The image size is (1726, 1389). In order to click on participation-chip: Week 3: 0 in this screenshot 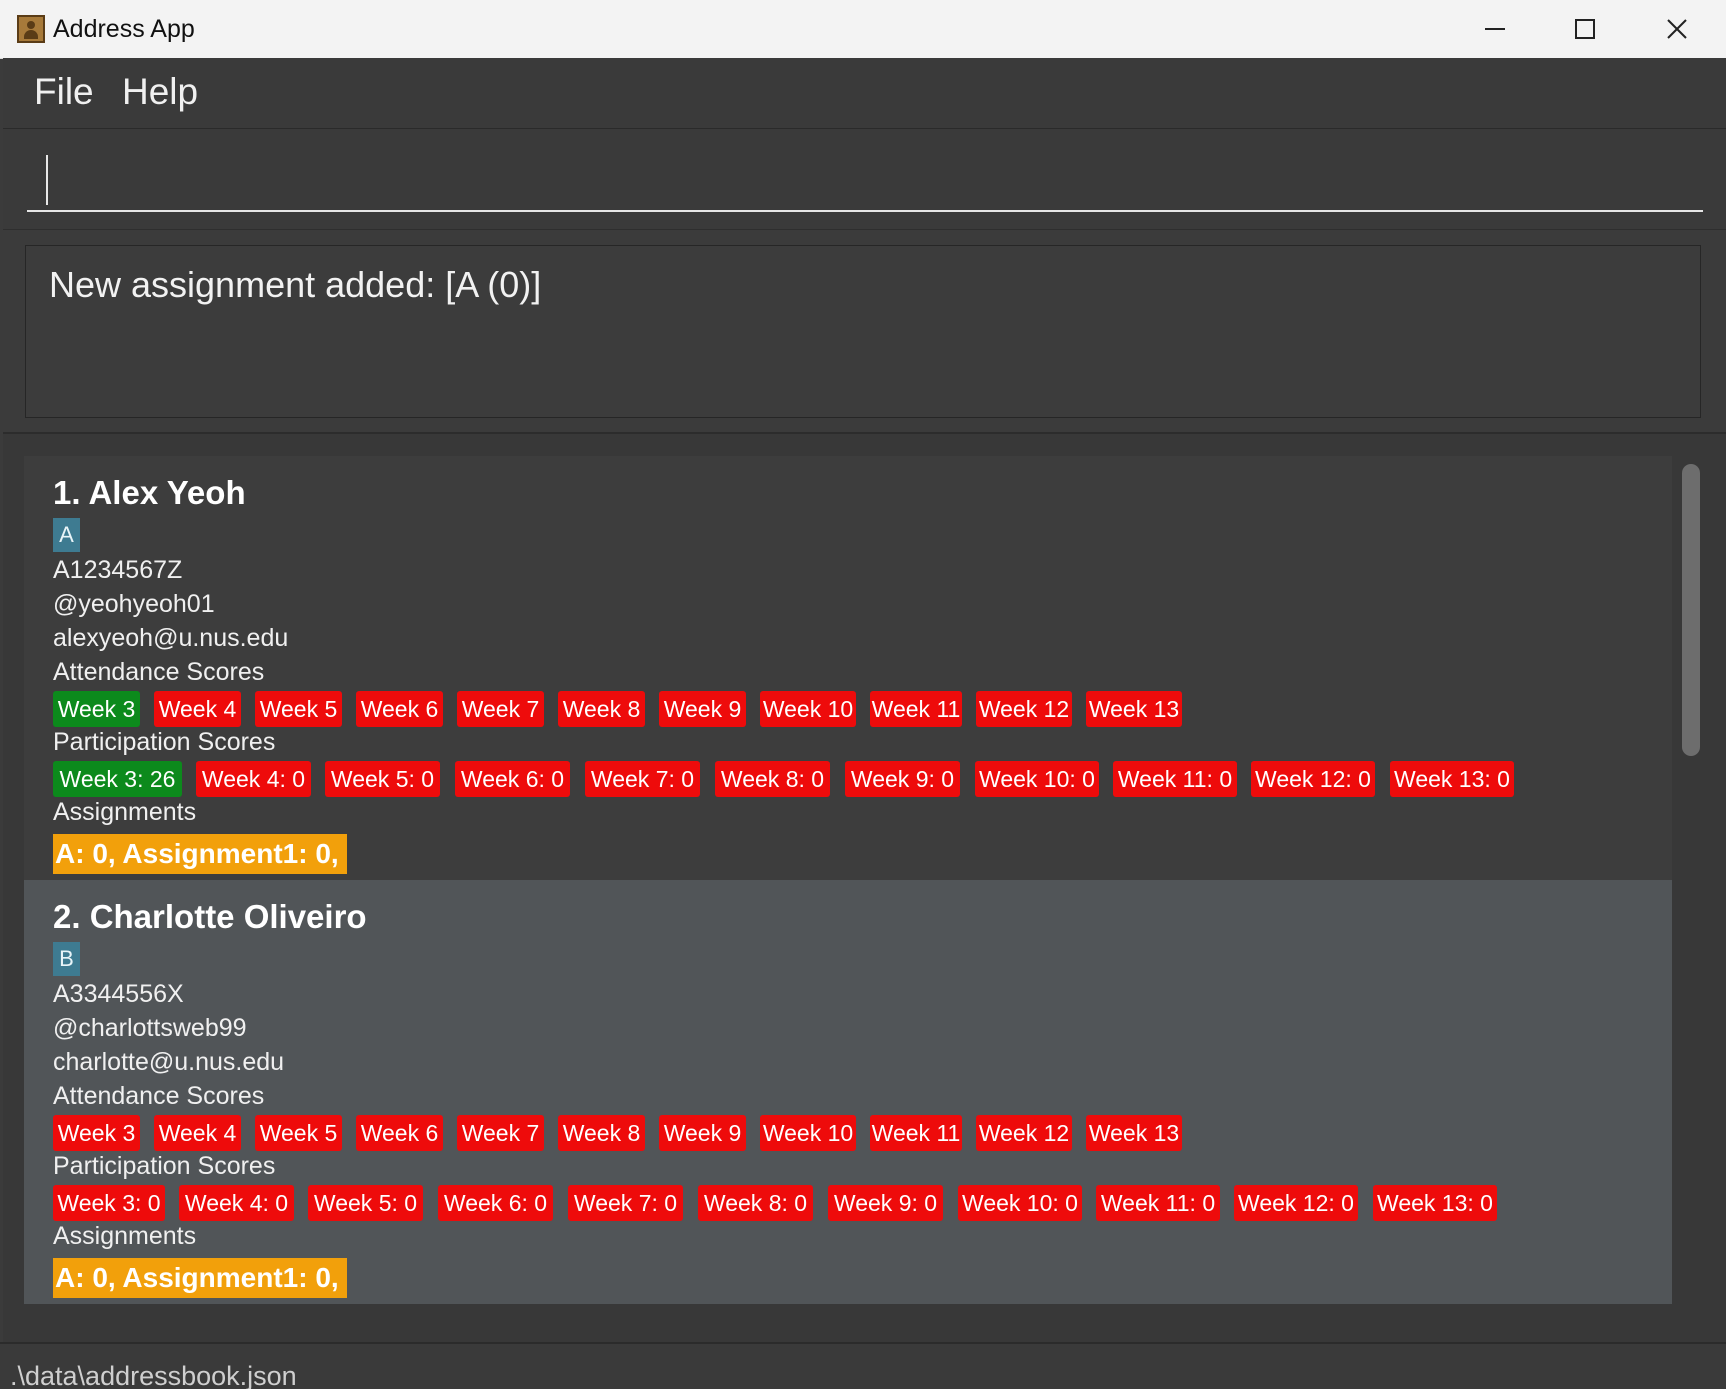, I will do `click(109, 1203)`.